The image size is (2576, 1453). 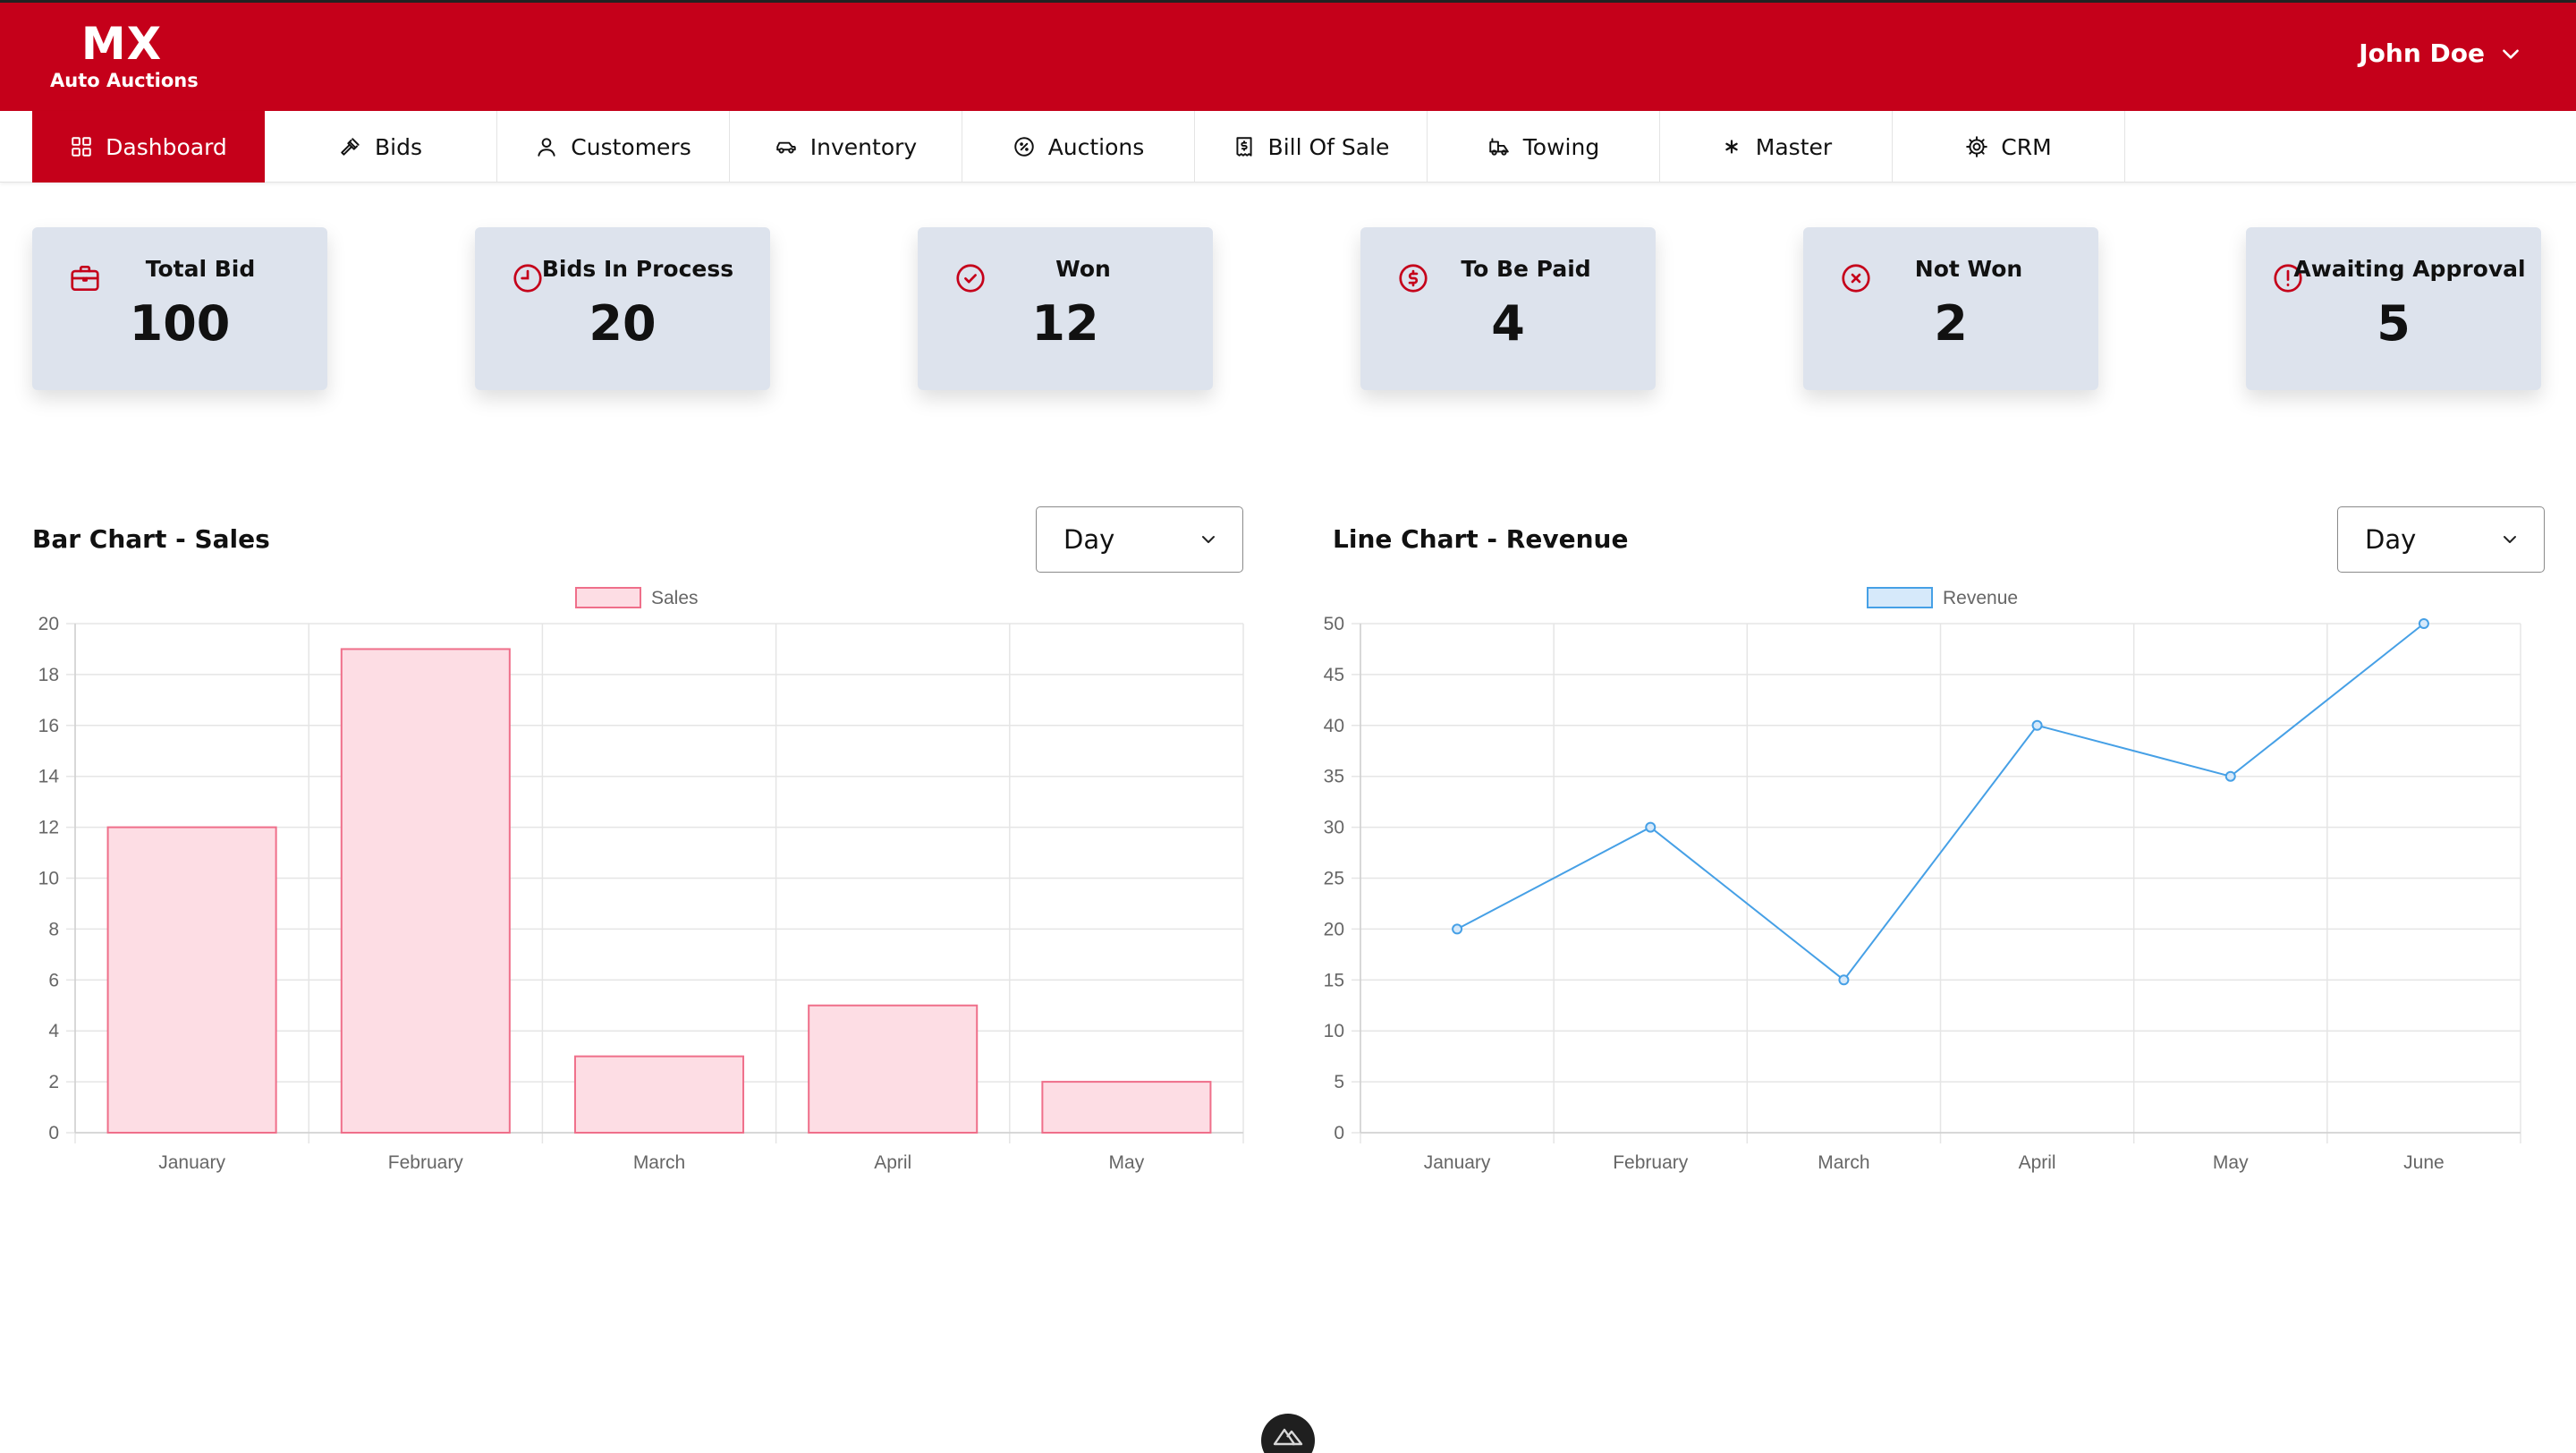 I want to click on mountain-logo-icon, so click(x=1288, y=1437).